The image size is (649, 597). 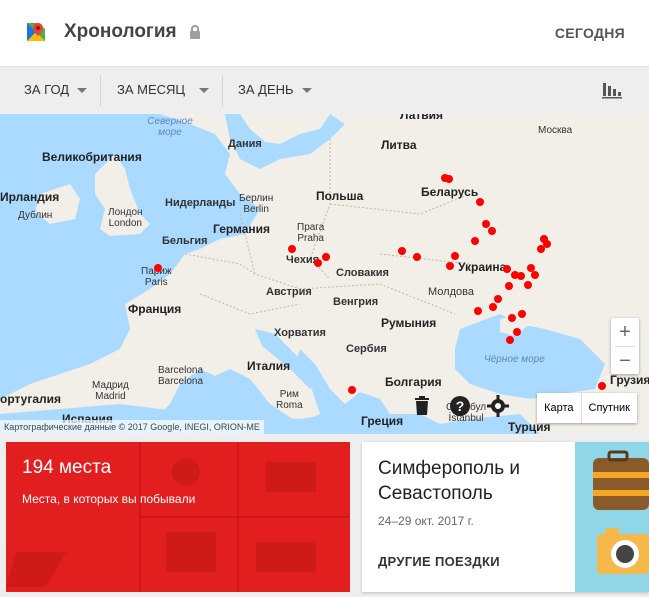 What do you see at coordinates (612, 89) in the screenshot?
I see `bar-chart-icon` at bounding box center [612, 89].